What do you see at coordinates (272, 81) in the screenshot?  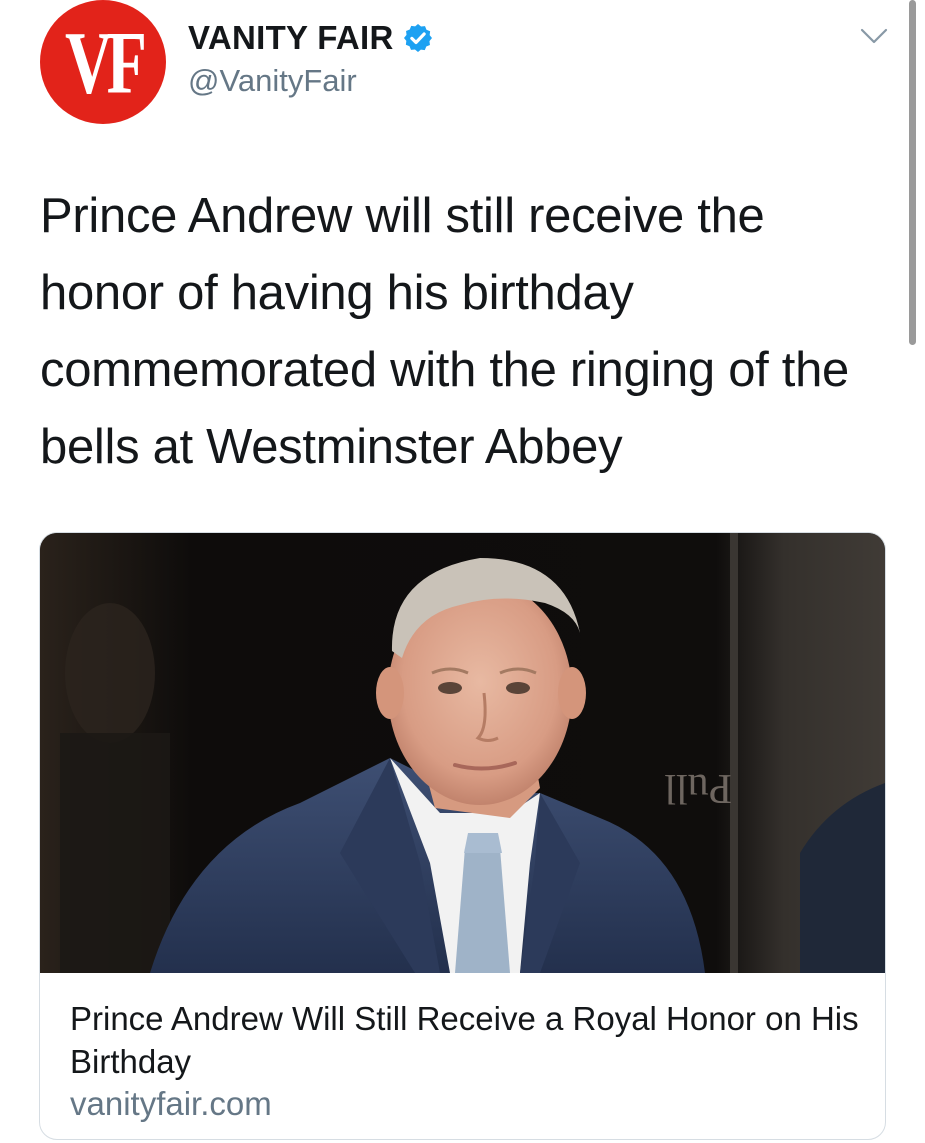 I see `author-handle: @VanityFair` at bounding box center [272, 81].